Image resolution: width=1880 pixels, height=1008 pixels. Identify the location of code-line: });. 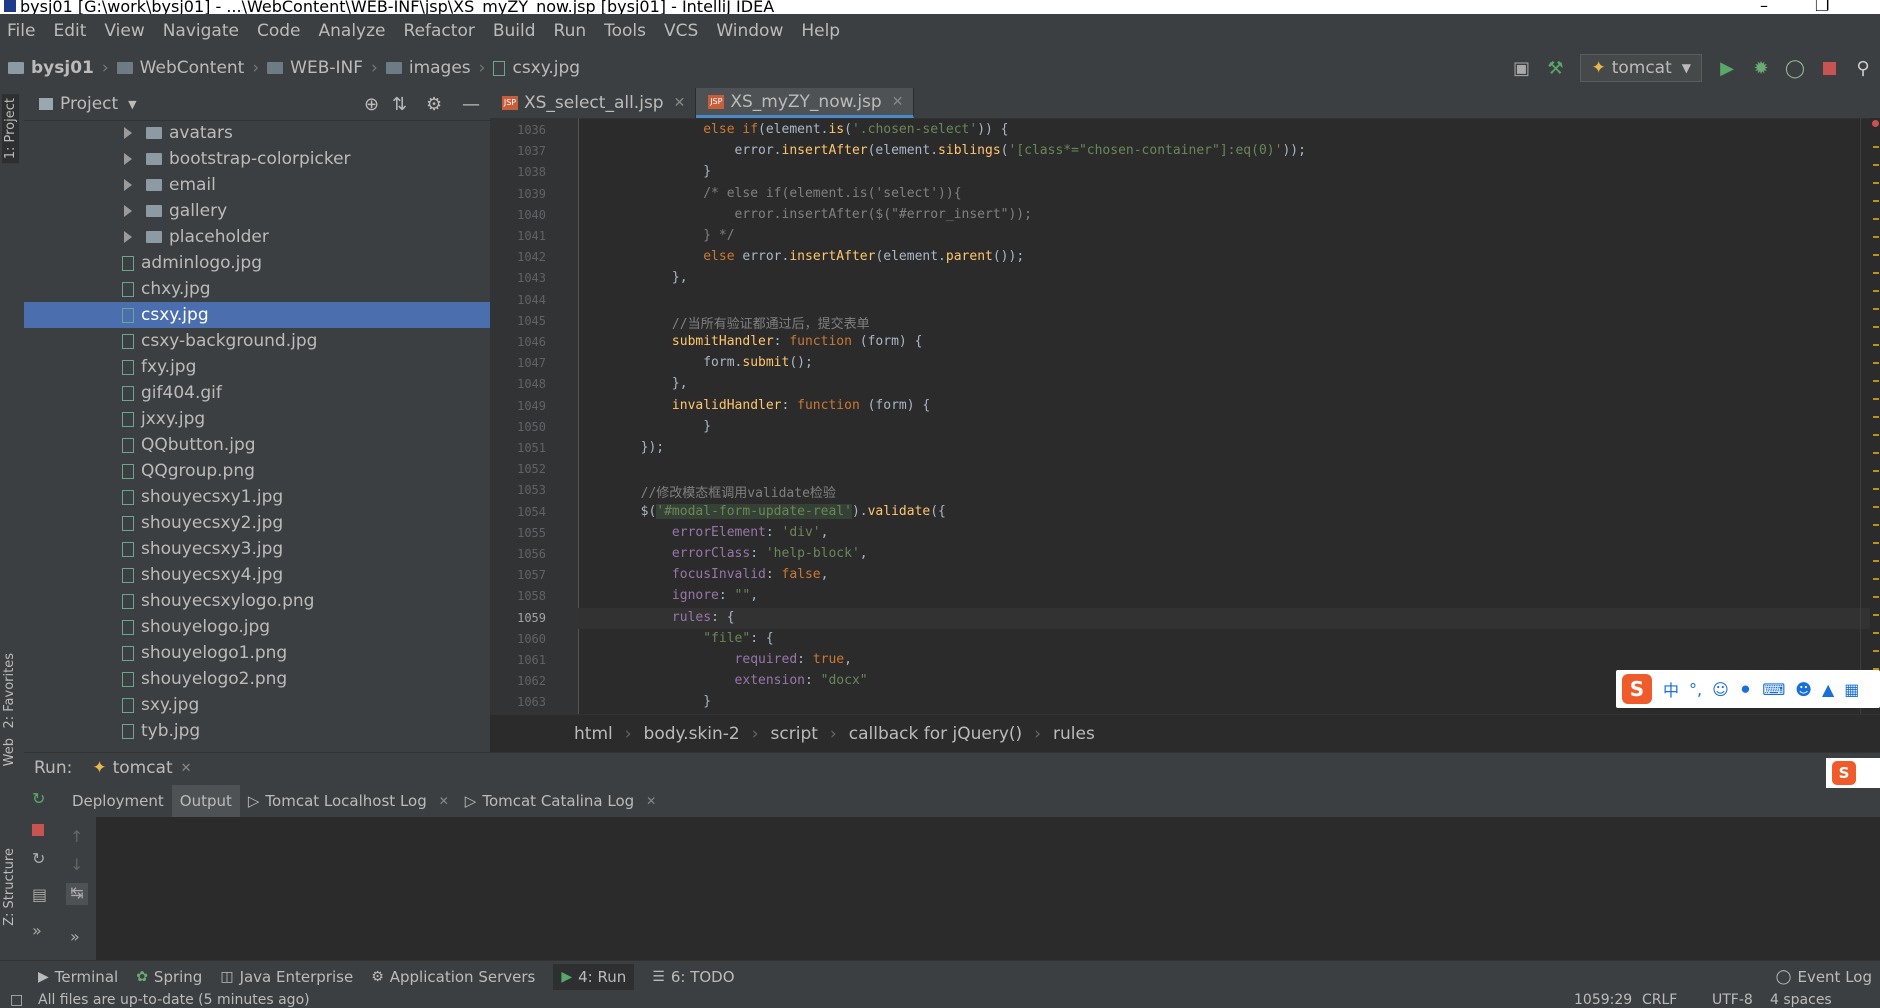
(621, 447).